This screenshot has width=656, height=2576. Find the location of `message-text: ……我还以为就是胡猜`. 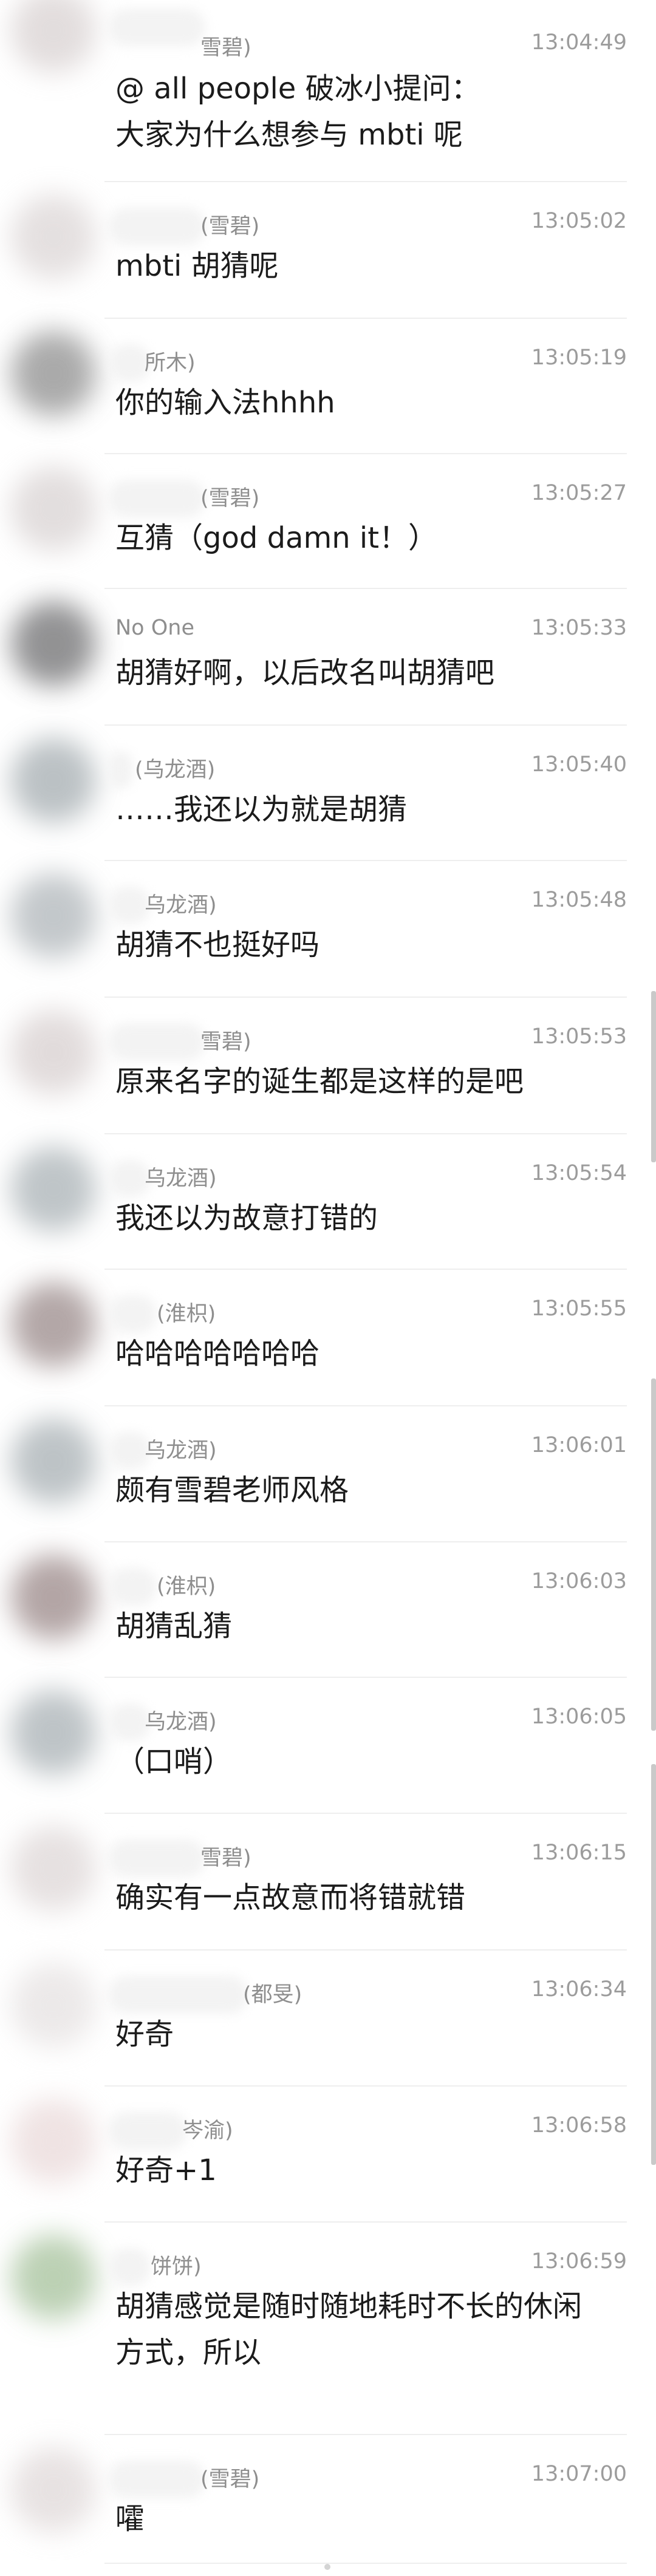

message-text: ……我还以为就是胡猜 is located at coordinates (370, 809).